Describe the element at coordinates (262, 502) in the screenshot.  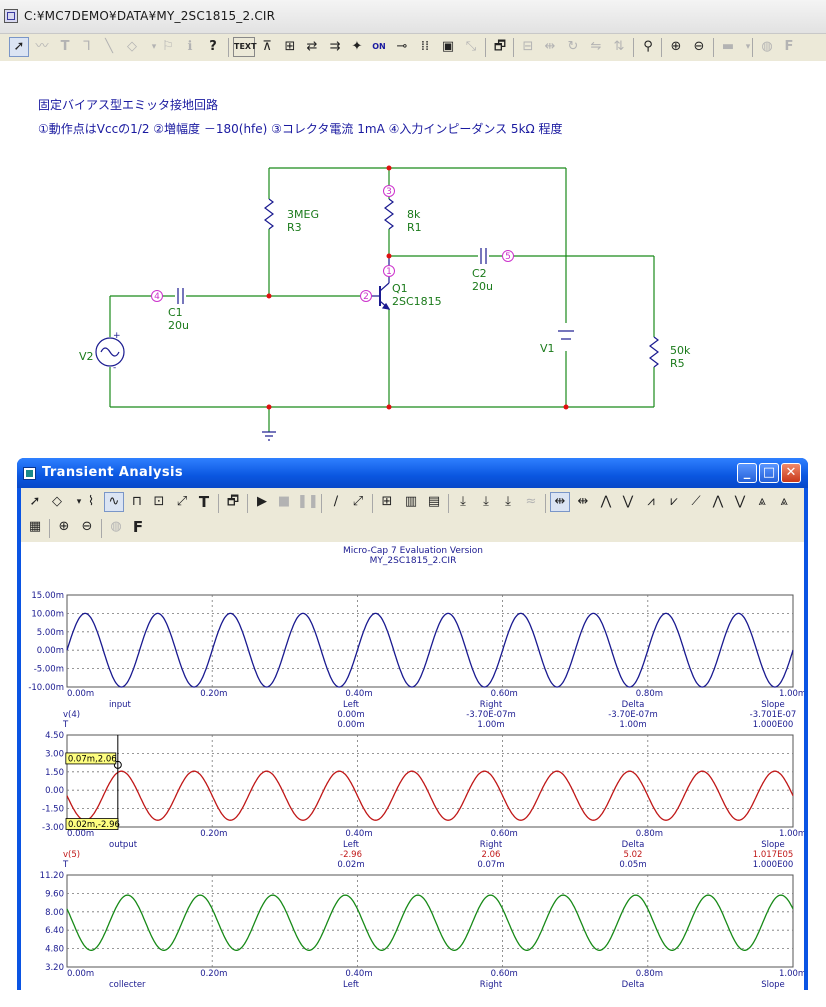
I see `run-icon: ▶` at that location.